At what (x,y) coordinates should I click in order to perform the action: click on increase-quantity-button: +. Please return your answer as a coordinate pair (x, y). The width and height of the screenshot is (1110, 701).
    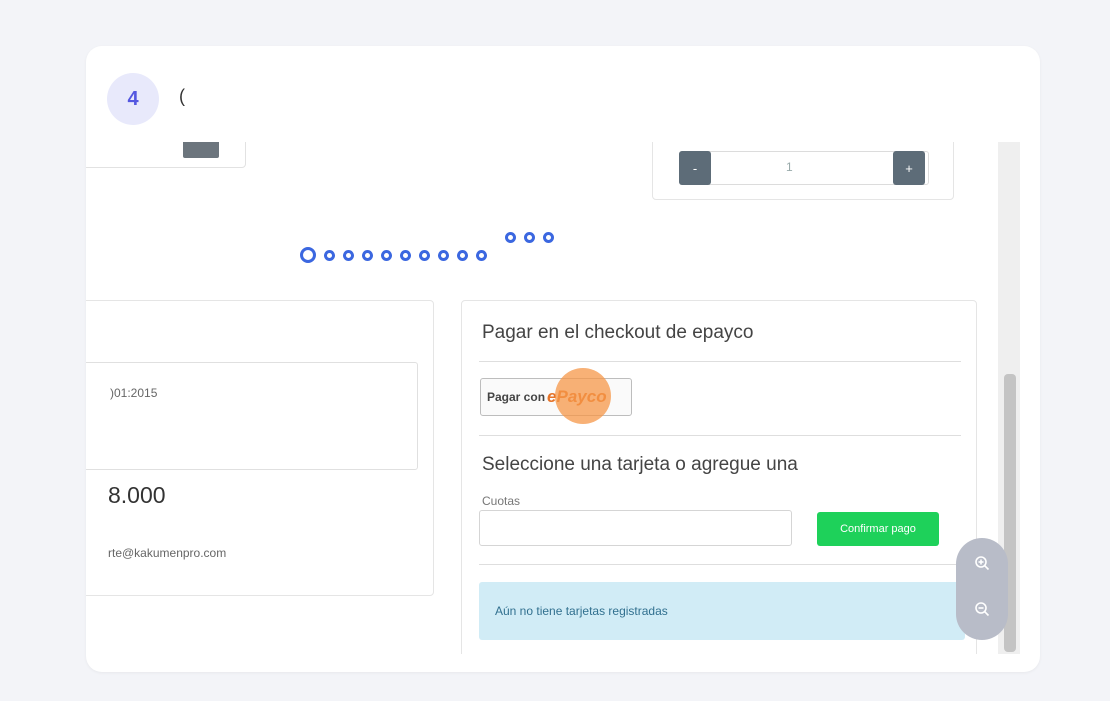
    Looking at the image, I should click on (909, 168).